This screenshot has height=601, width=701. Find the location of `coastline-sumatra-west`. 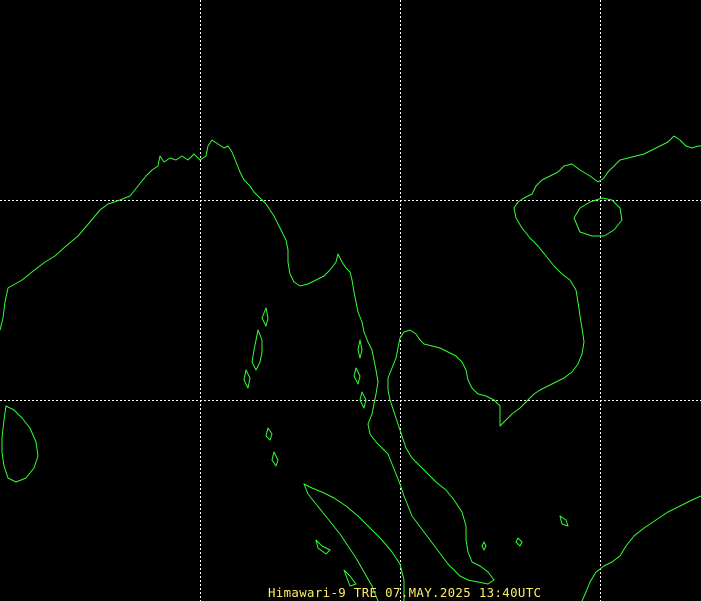

coastline-sumatra-west is located at coordinates (341, 542).